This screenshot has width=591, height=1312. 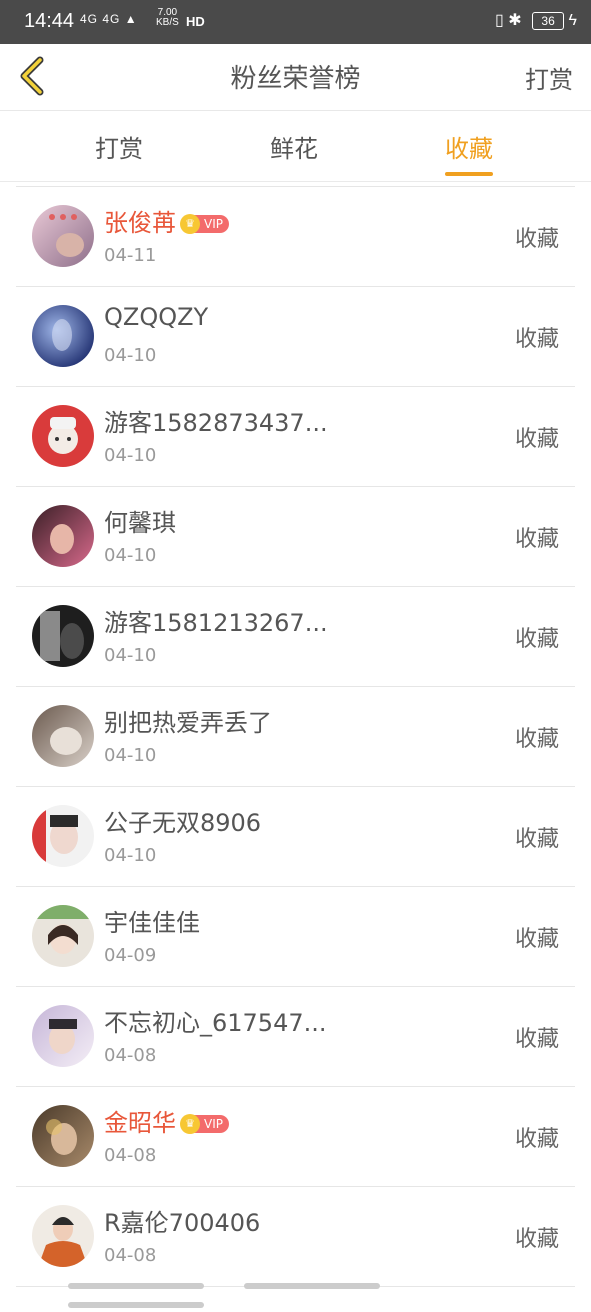 What do you see at coordinates (296, 1291) in the screenshot?
I see `bottom-scroll-indicator` at bounding box center [296, 1291].